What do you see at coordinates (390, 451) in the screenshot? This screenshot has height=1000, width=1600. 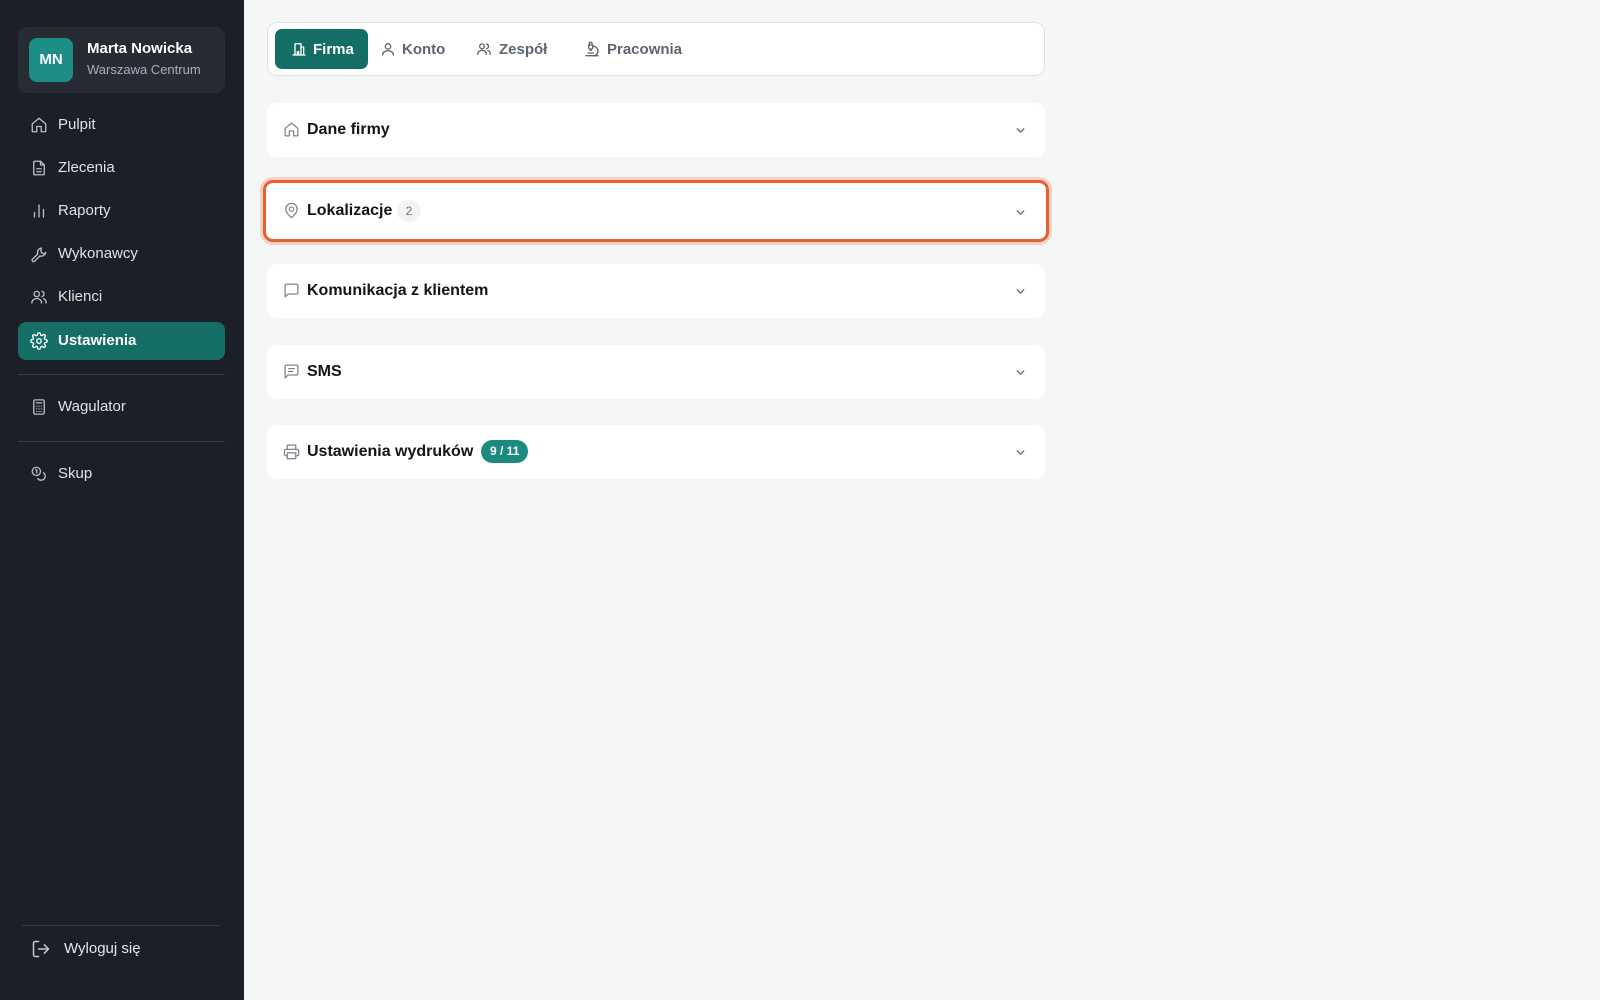 I see `section-title: Ustawienia wydruków` at bounding box center [390, 451].